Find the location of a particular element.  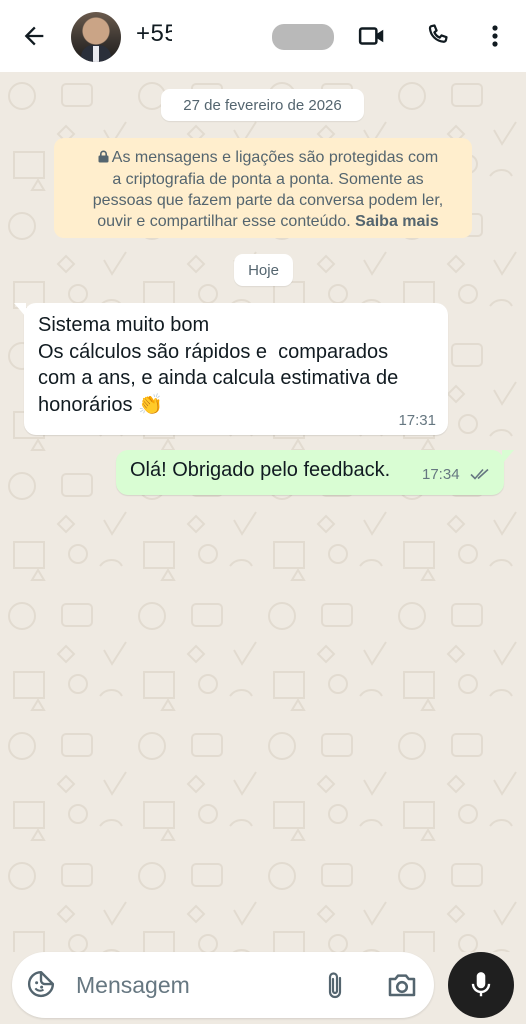

sticker-button is located at coordinates (42, 985).